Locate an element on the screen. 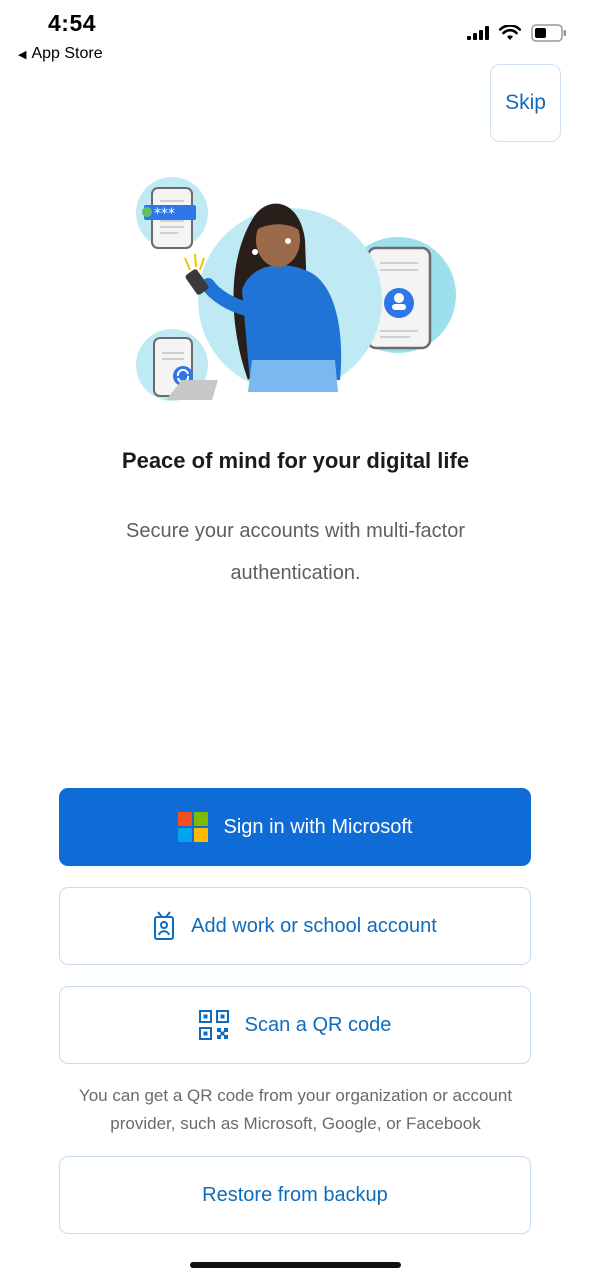 The image size is (591, 1280). status-time: 4:54 is located at coordinates (72, 23).